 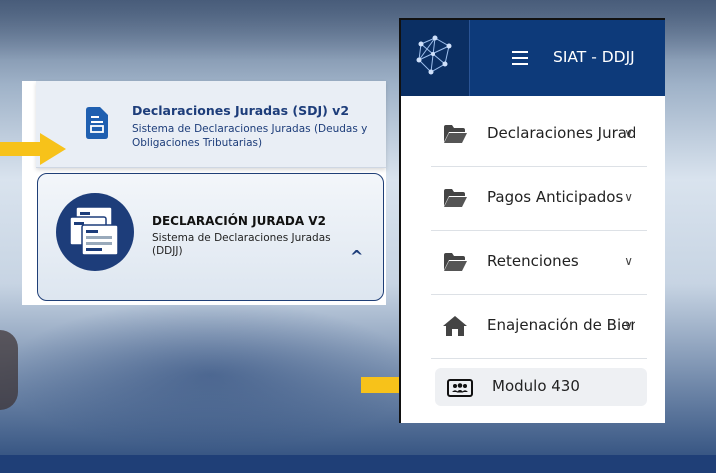 What do you see at coordinates (435, 58) in the screenshot?
I see `network-logo-icon` at bounding box center [435, 58].